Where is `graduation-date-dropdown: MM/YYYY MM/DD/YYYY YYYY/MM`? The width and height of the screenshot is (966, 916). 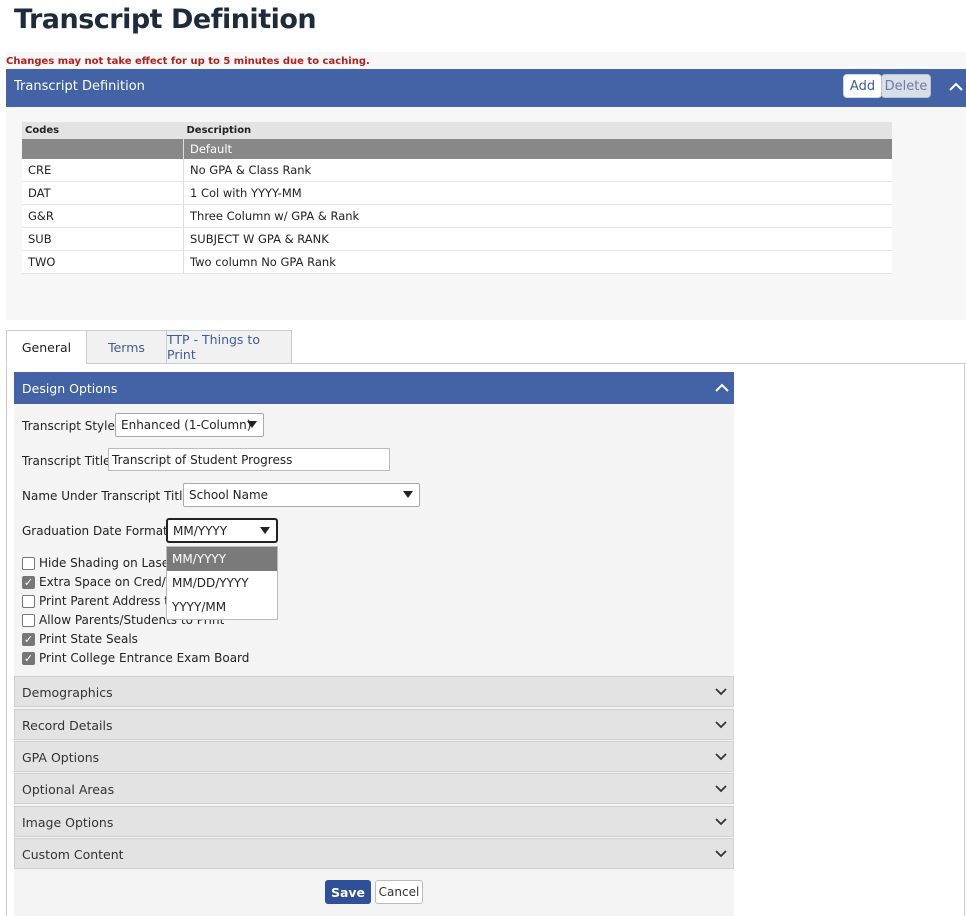
graduation-date-dropdown: MM/YYYY MM/DD/YYYY YYYY/MM is located at coordinates (222, 583).